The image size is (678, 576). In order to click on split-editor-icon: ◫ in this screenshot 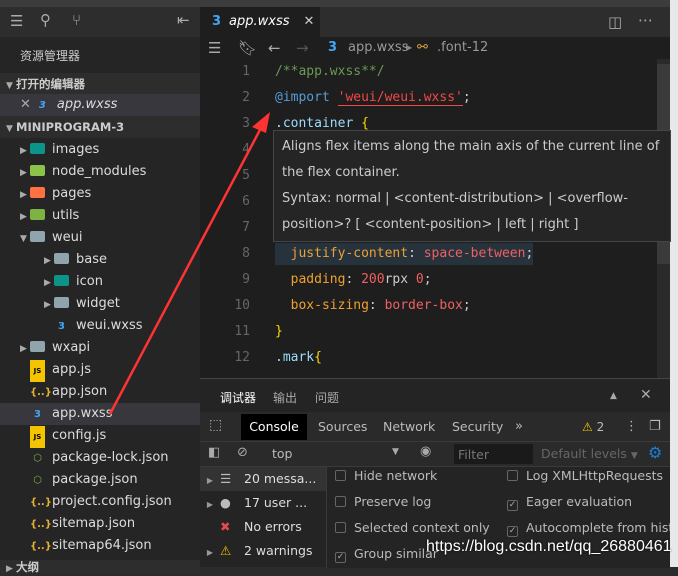, I will do `click(615, 22)`.